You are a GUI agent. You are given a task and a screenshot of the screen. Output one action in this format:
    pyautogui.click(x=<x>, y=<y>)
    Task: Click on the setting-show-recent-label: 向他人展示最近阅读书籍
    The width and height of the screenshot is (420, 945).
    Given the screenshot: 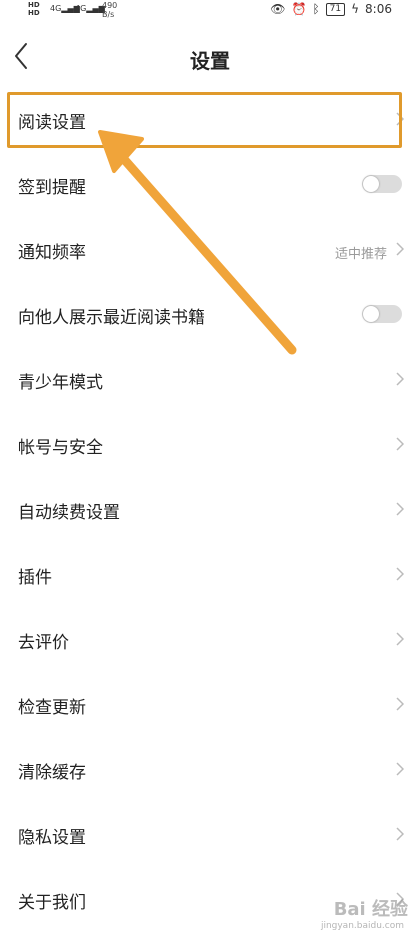 What is the action you would take?
    pyautogui.click(x=111, y=318)
    